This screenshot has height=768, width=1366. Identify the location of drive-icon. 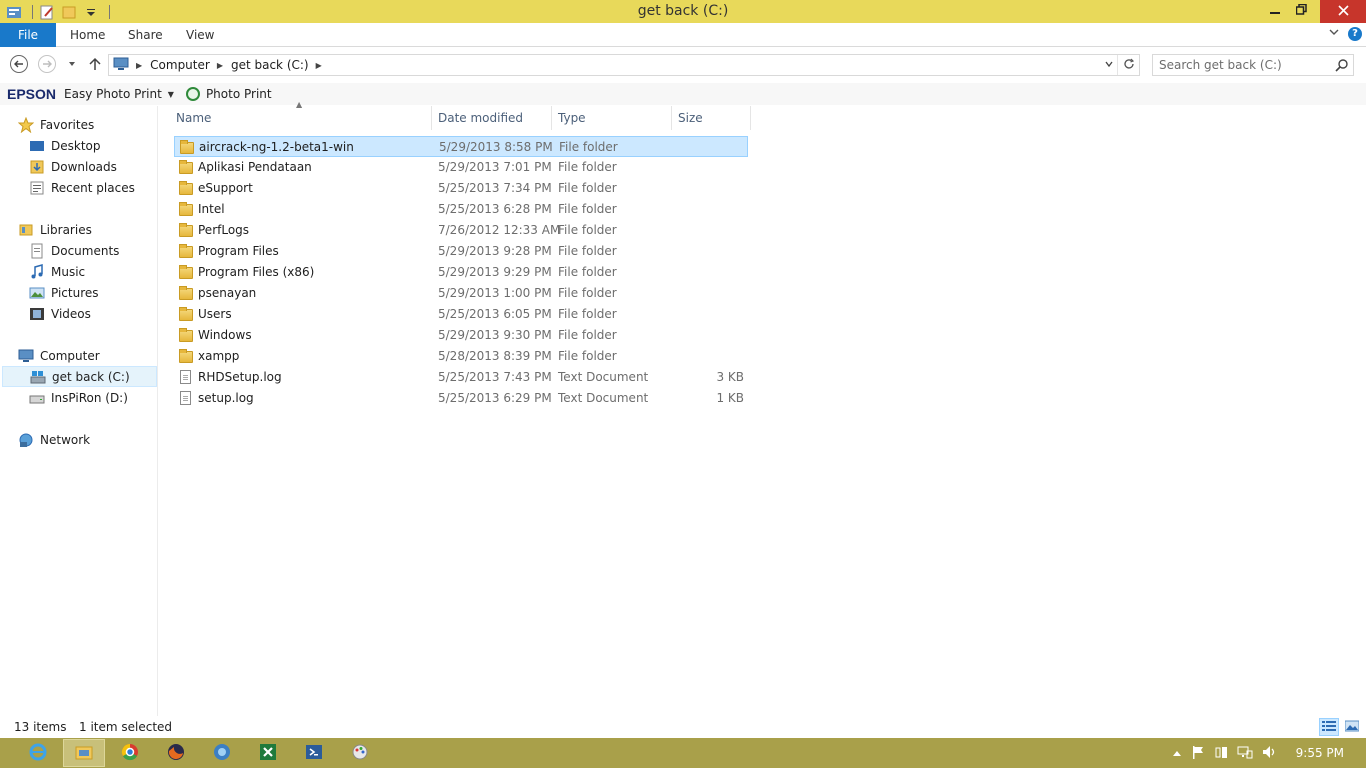
(37, 398).